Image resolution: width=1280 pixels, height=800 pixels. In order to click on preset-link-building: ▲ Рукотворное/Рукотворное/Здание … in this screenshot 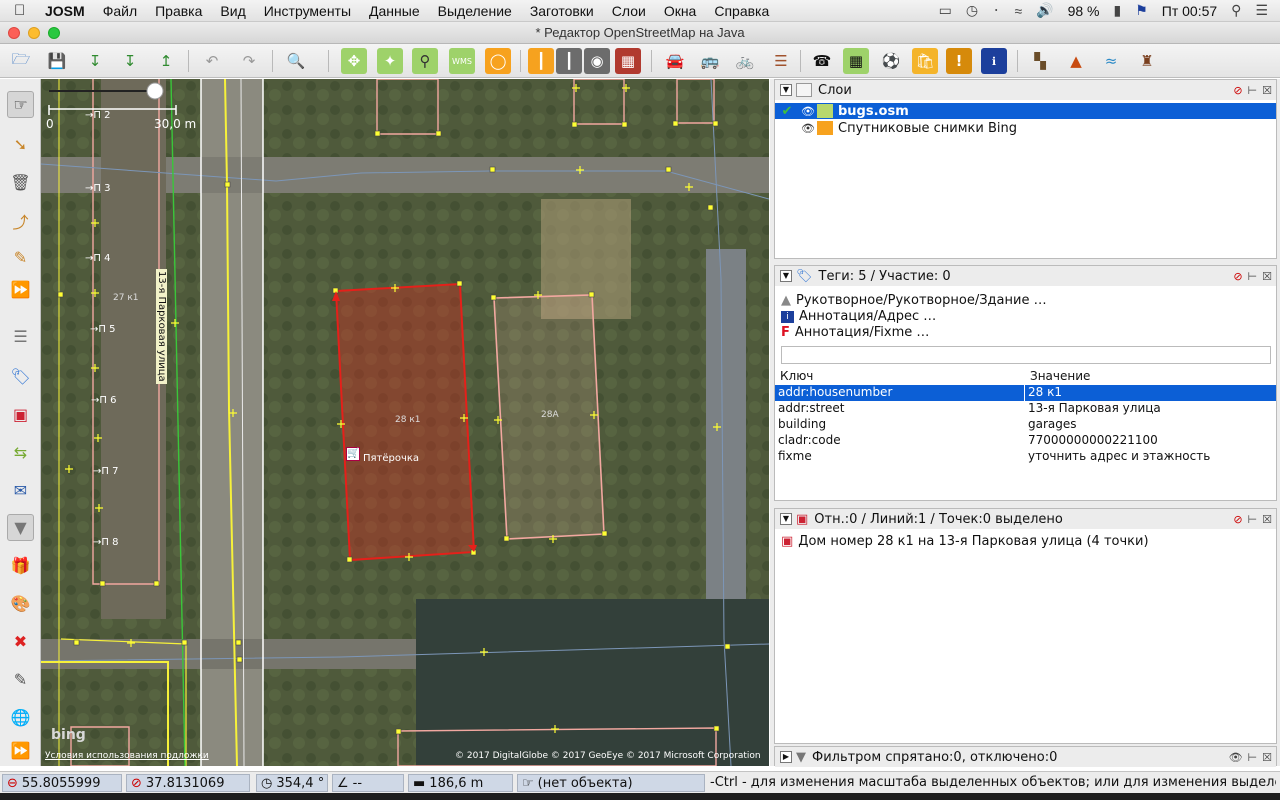, I will do `click(914, 300)`.